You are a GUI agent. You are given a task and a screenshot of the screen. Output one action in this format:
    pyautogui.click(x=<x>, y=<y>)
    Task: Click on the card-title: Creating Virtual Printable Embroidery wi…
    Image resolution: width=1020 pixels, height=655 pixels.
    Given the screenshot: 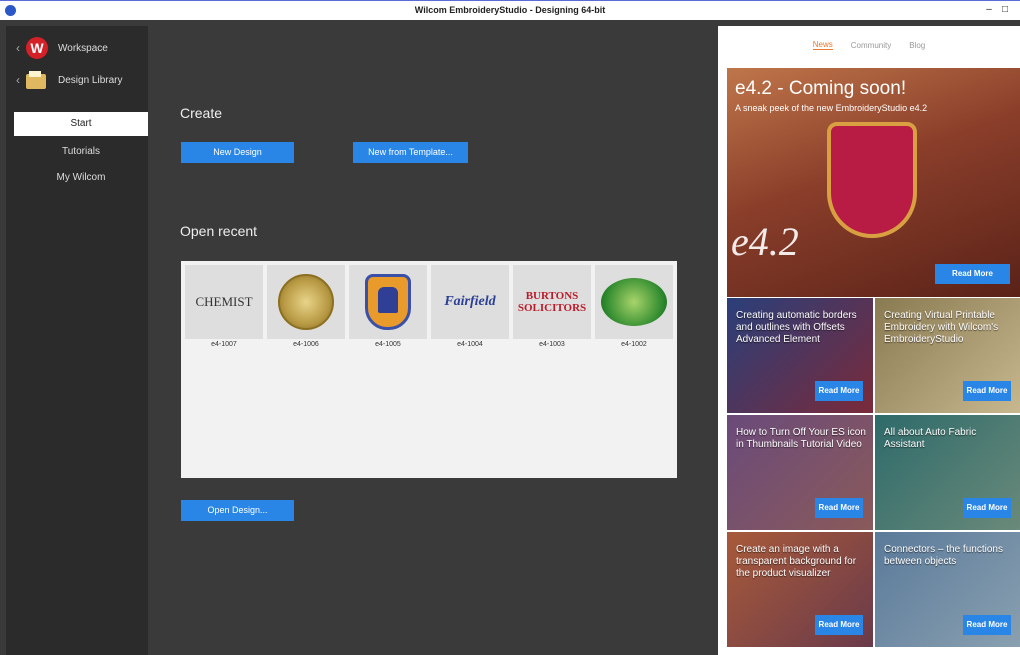 What is the action you would take?
    pyautogui.click(x=941, y=327)
    